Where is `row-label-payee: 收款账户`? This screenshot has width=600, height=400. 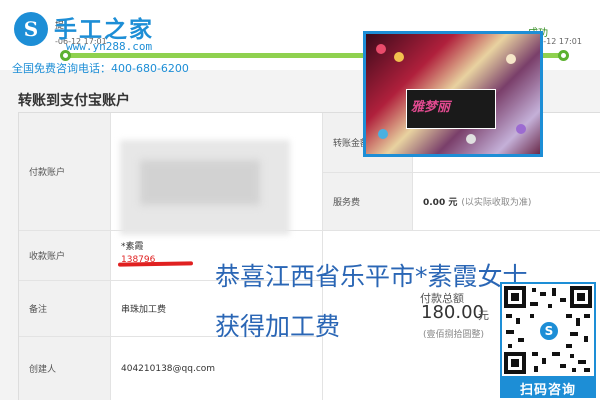
row-label-payee: 收款账户 is located at coordinates (65, 256).